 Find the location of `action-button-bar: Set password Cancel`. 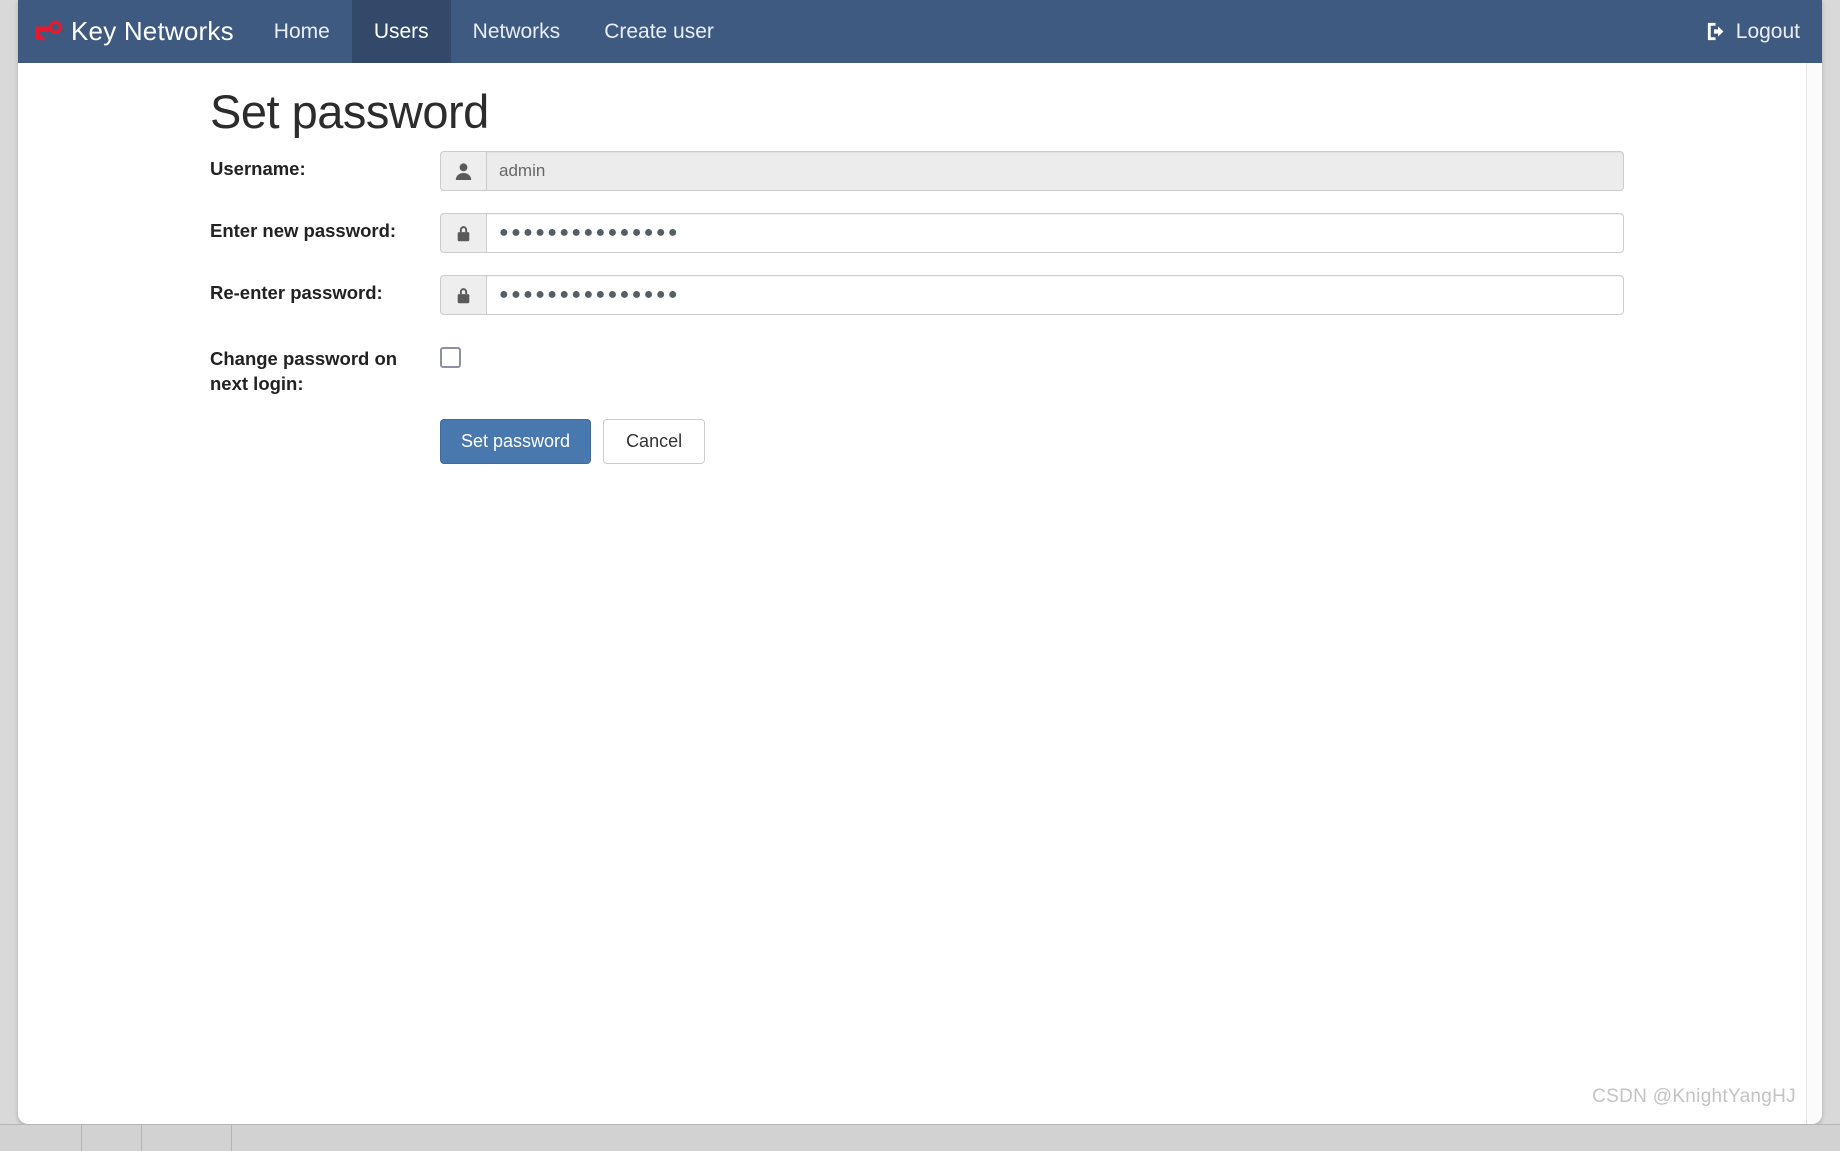

action-button-bar: Set password Cancel is located at coordinates (573, 441).